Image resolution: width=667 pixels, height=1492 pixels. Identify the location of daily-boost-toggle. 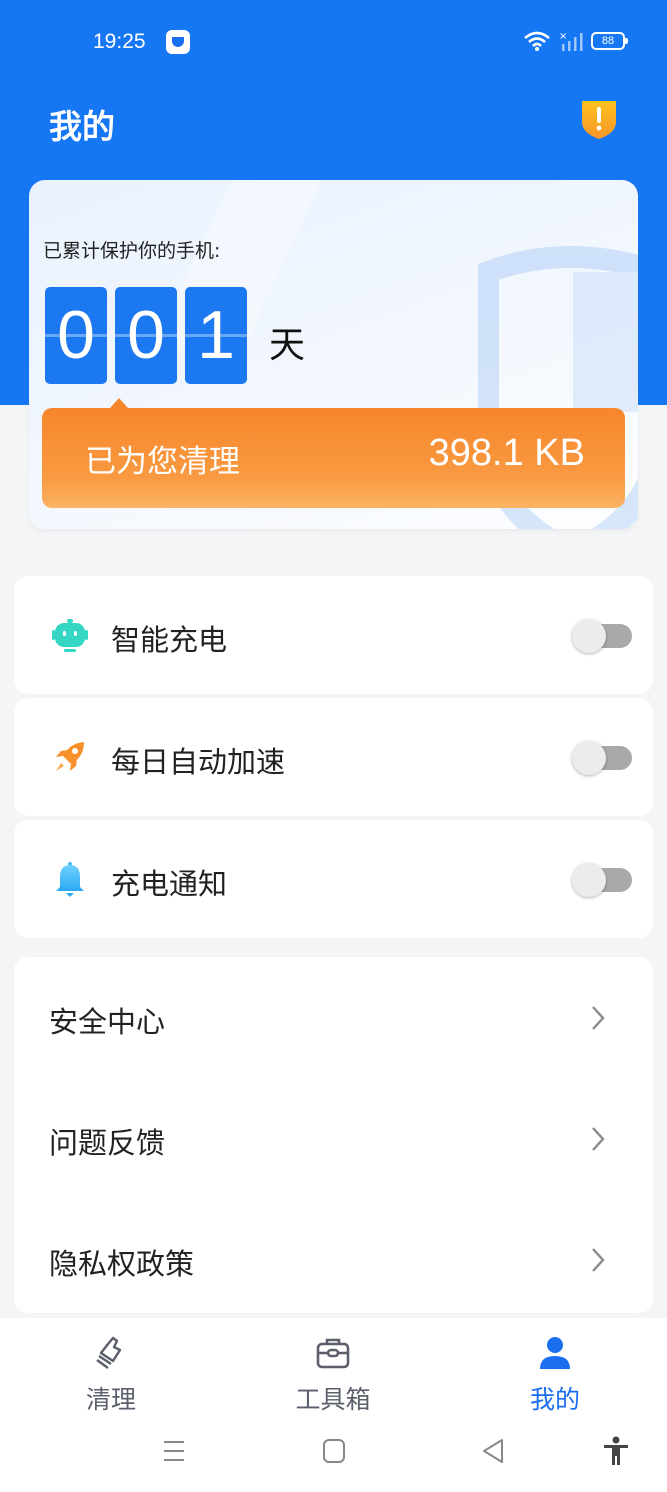
(602, 758).